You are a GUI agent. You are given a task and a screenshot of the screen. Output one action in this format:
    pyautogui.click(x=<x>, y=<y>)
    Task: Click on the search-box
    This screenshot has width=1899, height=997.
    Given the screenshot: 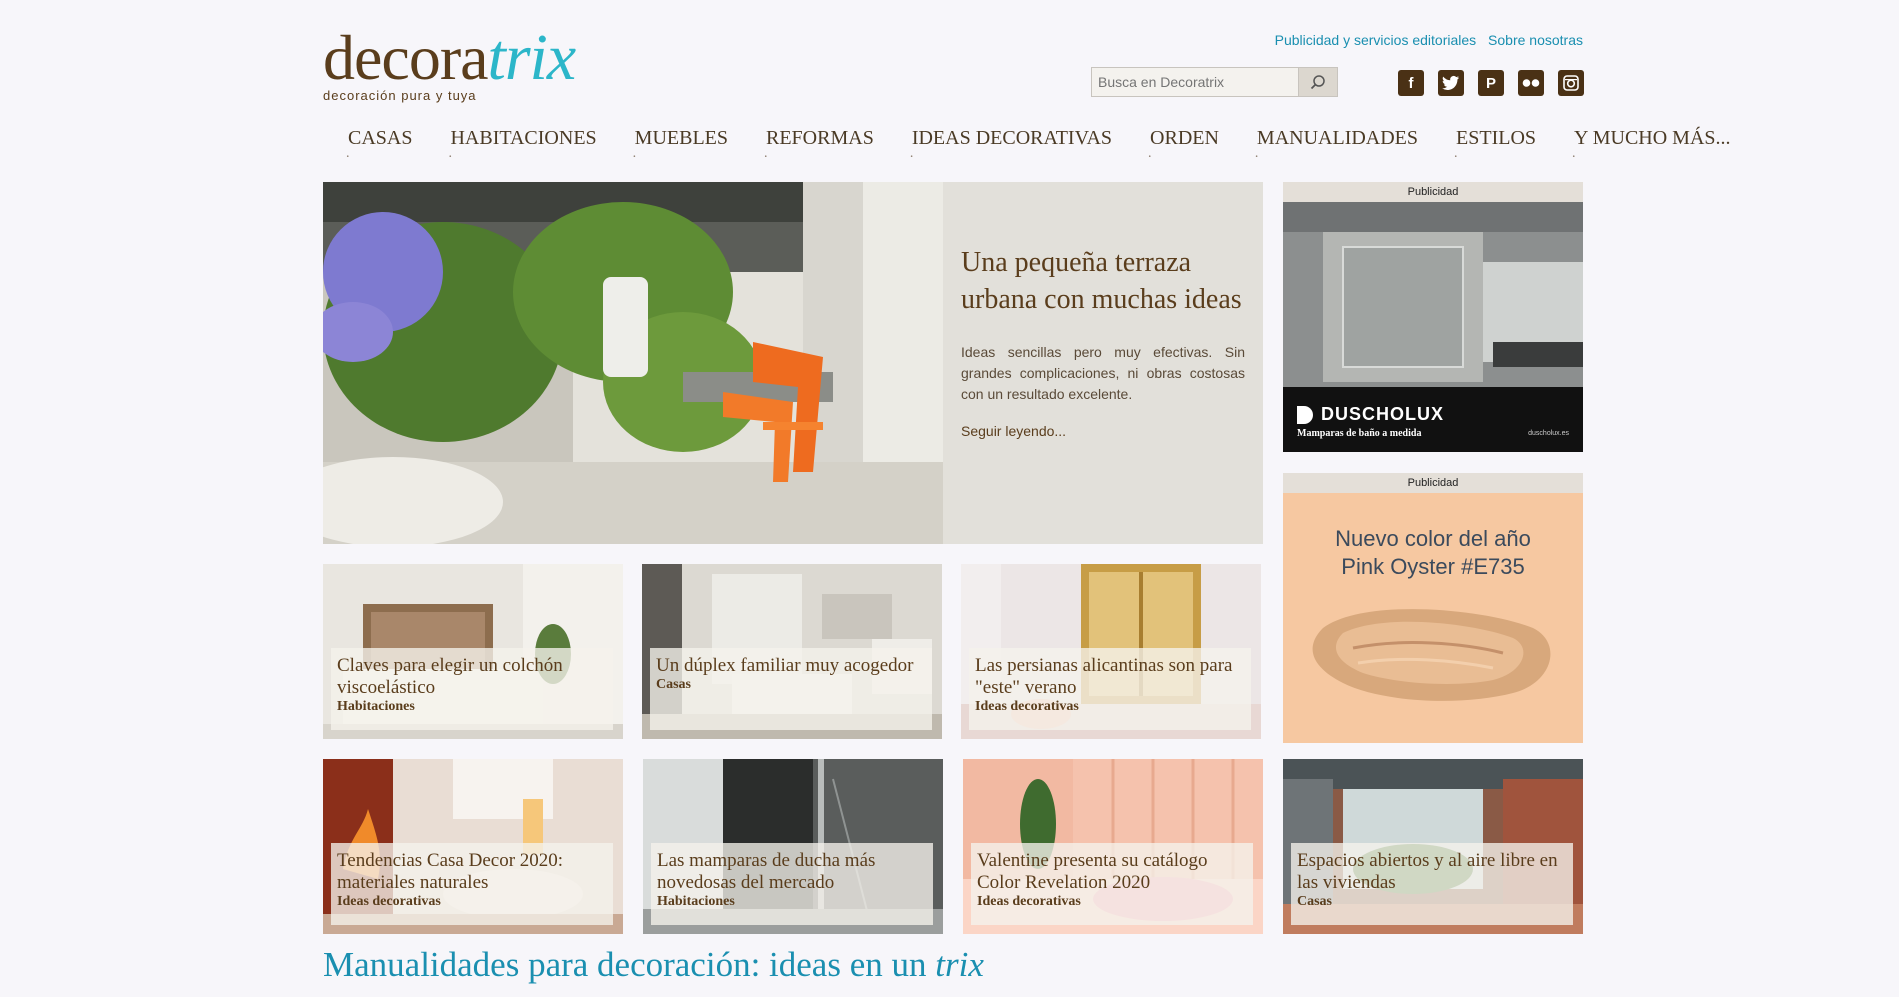 What is the action you would take?
    pyautogui.click(x=1214, y=82)
    